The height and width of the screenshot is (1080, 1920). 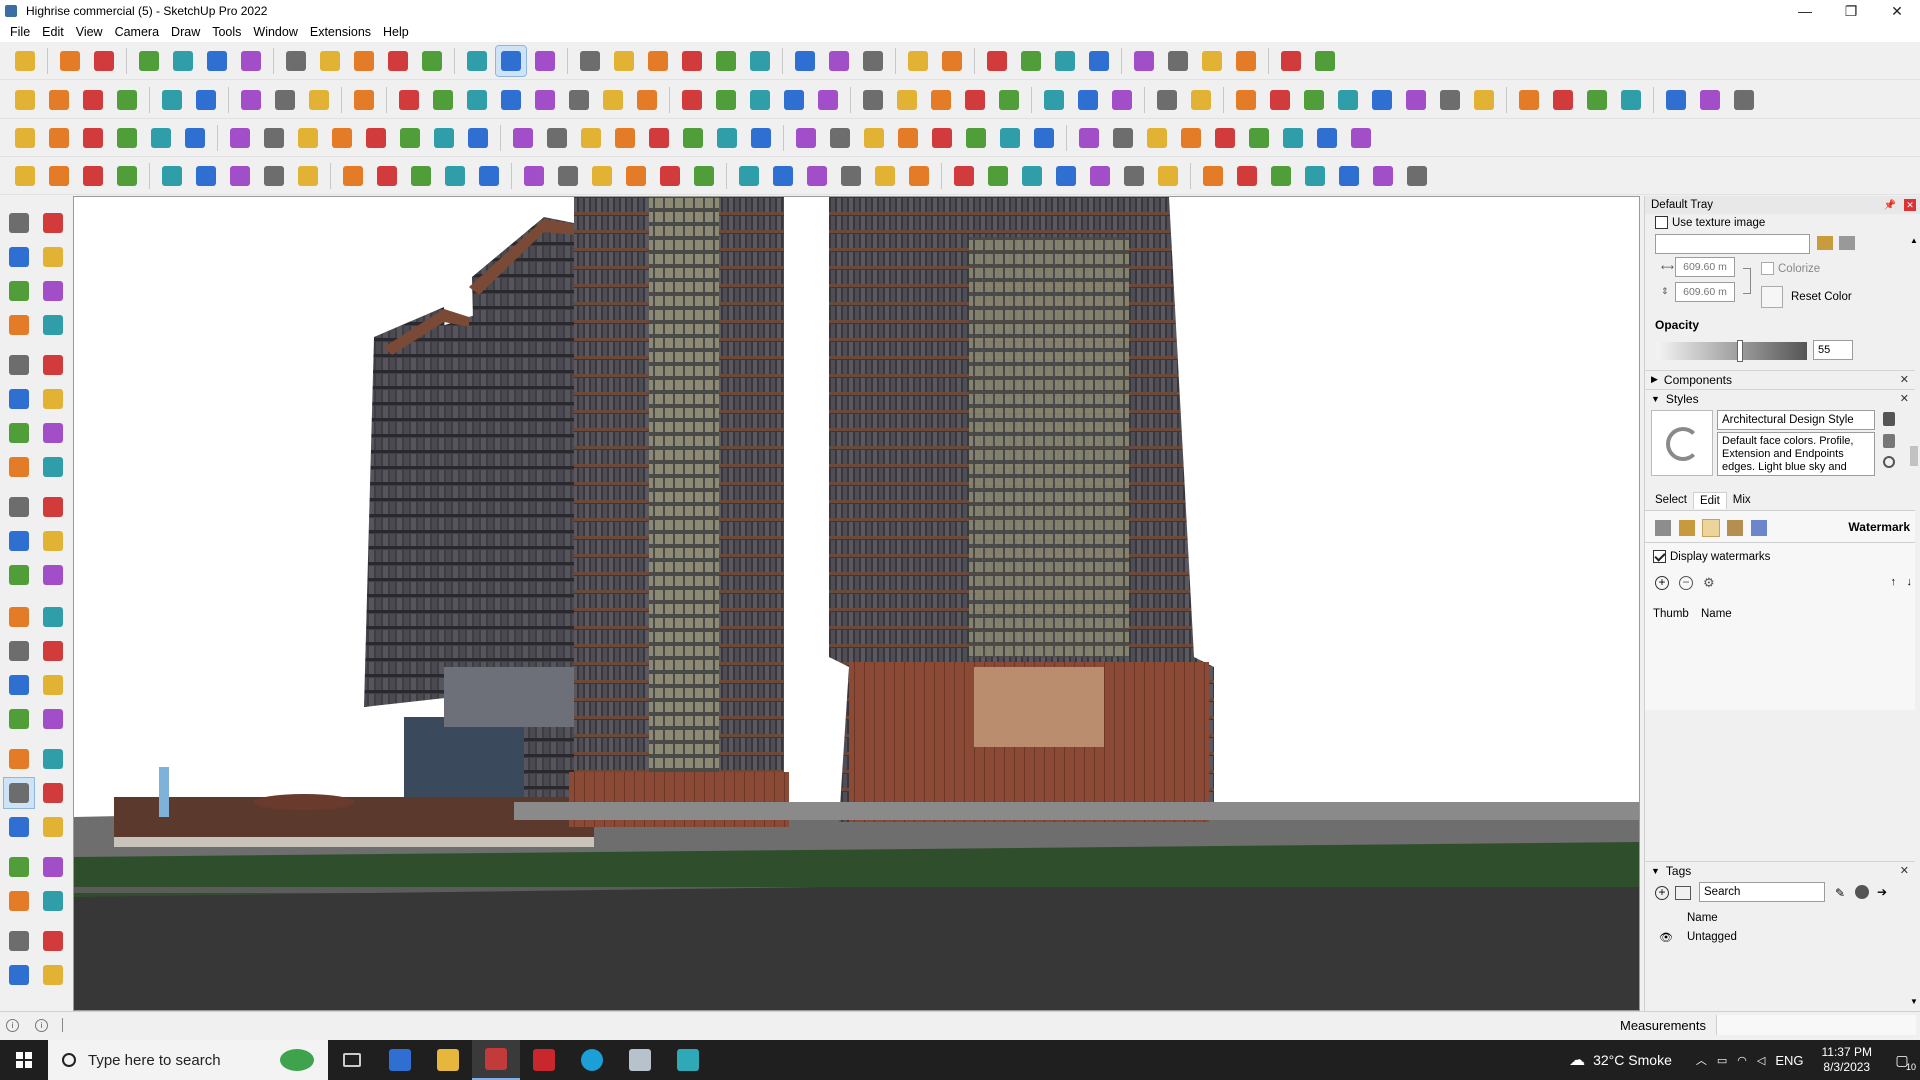 I want to click on edge-browser-icon, so click(x=592, y=1060).